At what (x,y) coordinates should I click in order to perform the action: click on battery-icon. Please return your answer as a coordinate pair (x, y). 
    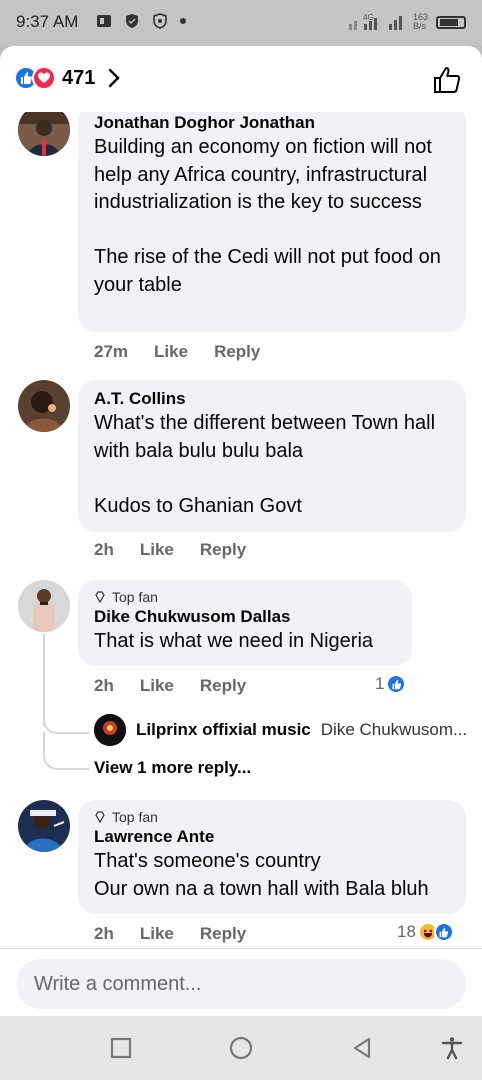
    Looking at the image, I should click on (451, 22).